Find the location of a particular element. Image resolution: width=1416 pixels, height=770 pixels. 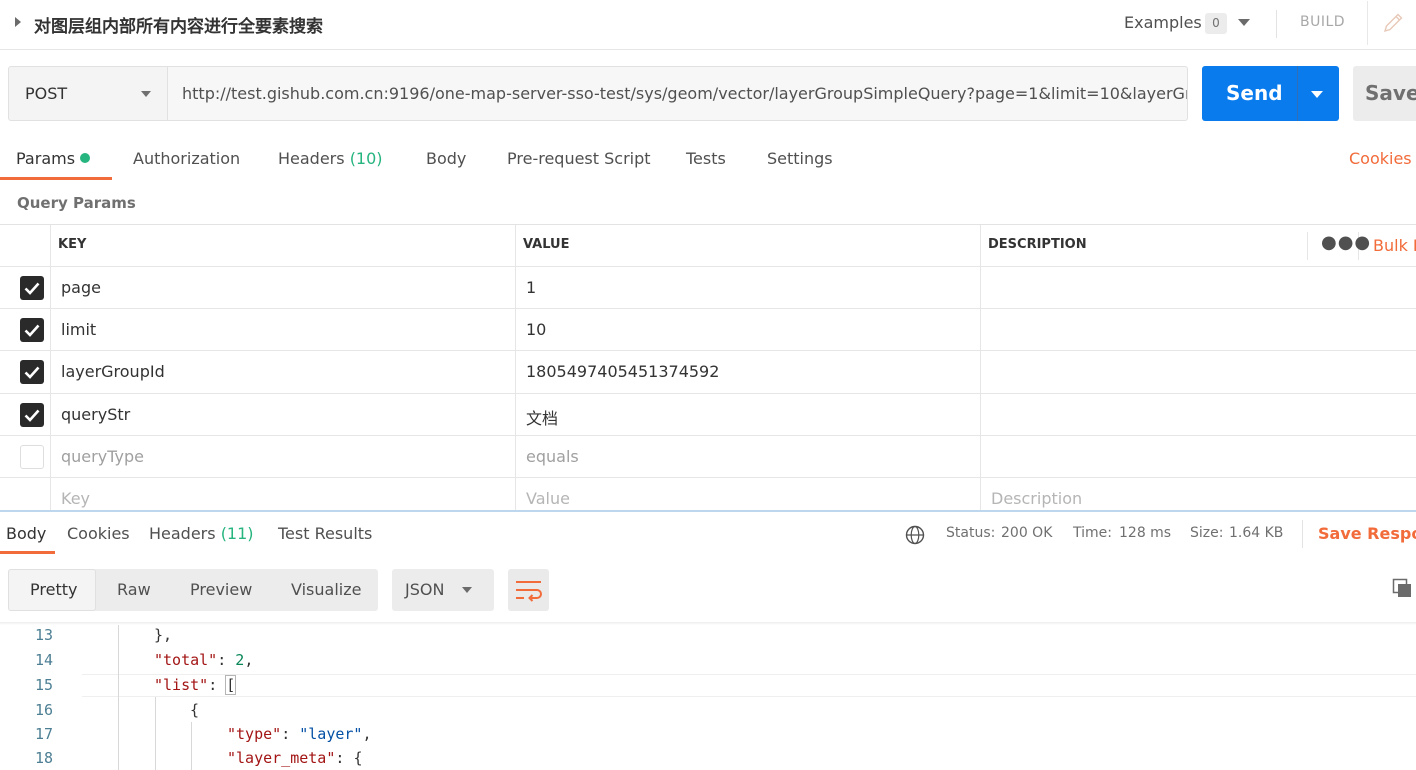

request-name: 对图层组内部所有内容进行全要素搜索 is located at coordinates (178, 24).